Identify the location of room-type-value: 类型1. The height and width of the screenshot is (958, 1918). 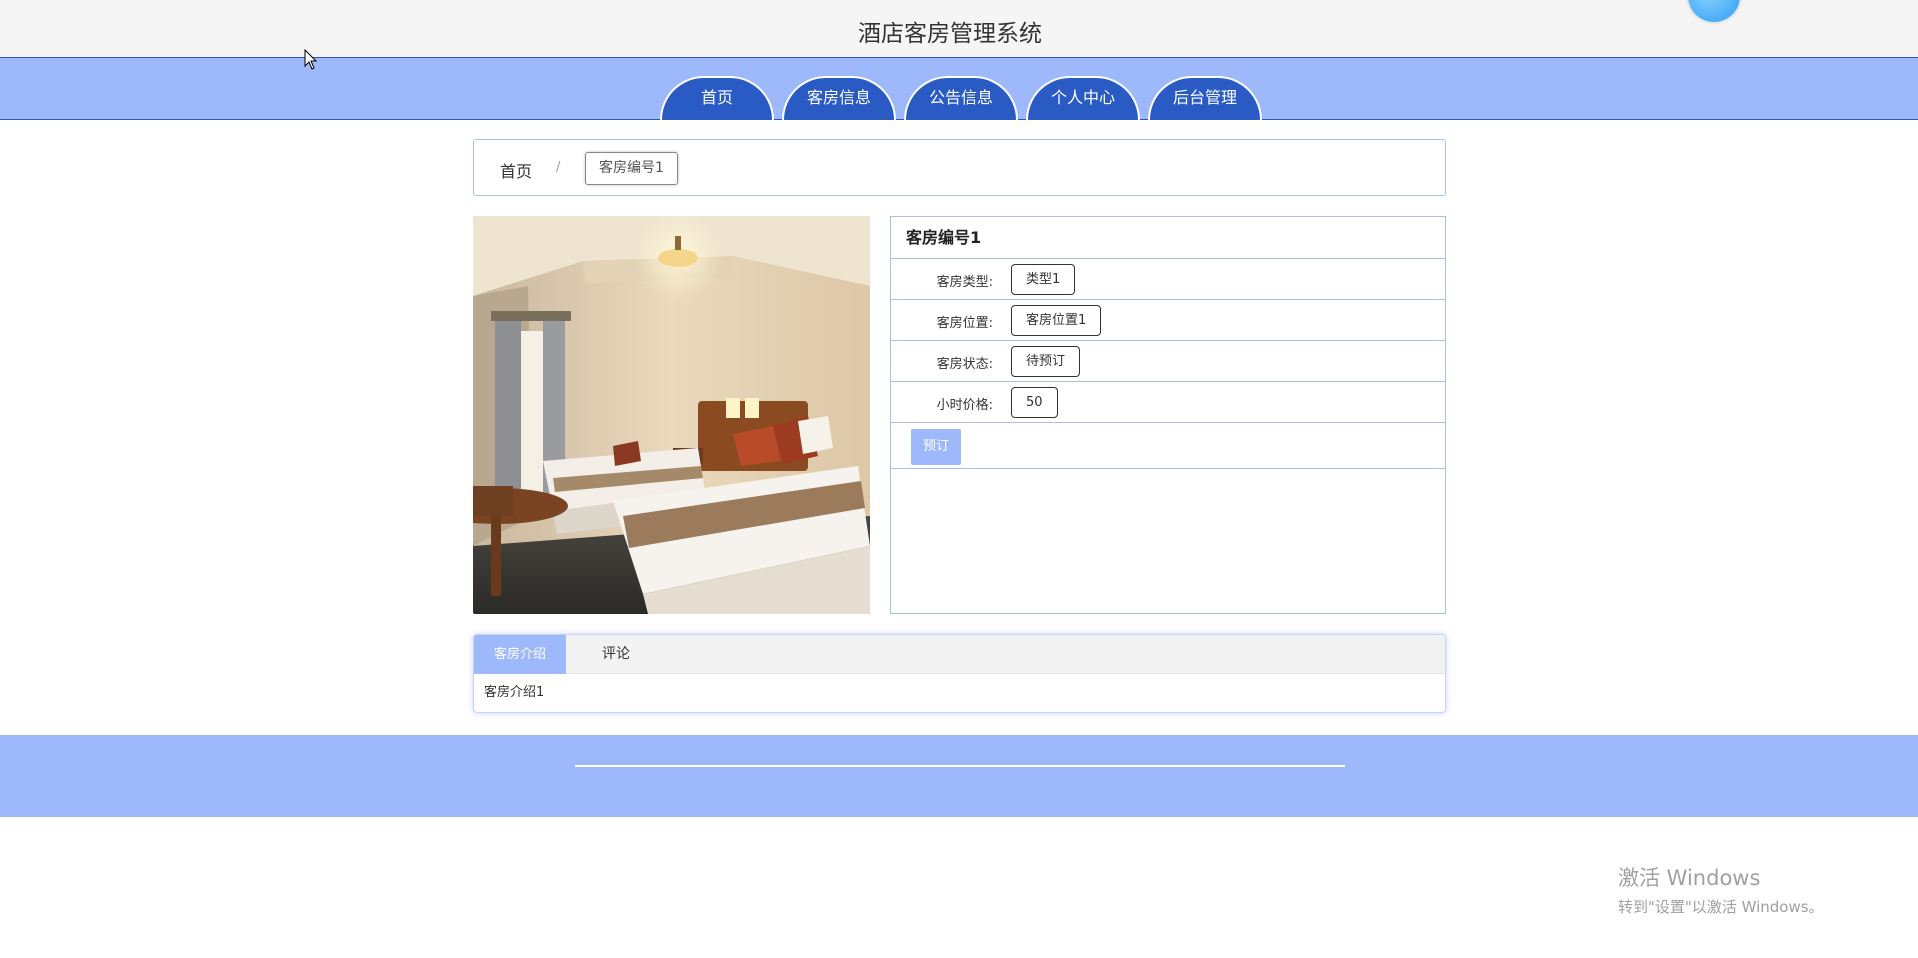
(1043, 279).